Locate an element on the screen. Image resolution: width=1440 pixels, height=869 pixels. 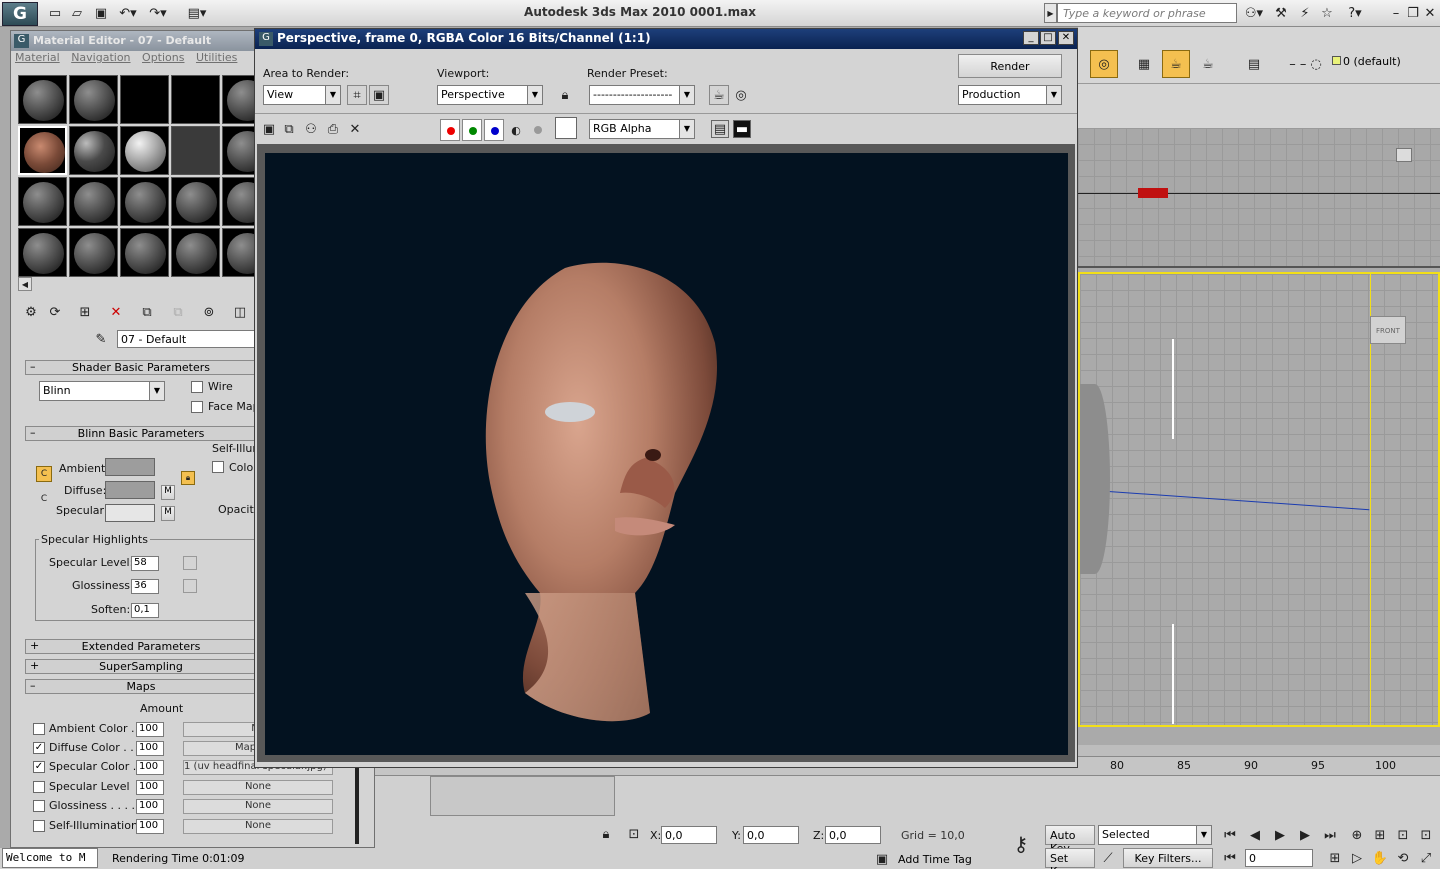
layer-visibility-icon: – – ◌ is located at coordinates (1305, 64).